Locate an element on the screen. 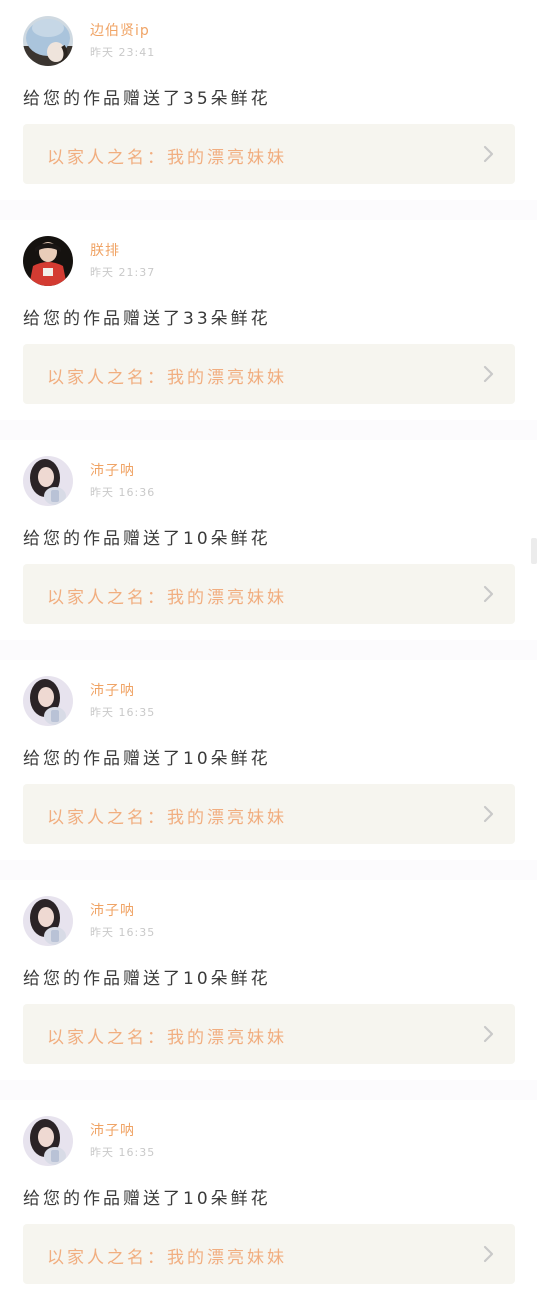  timestamp: 昨天 21:37 is located at coordinates (123, 272).